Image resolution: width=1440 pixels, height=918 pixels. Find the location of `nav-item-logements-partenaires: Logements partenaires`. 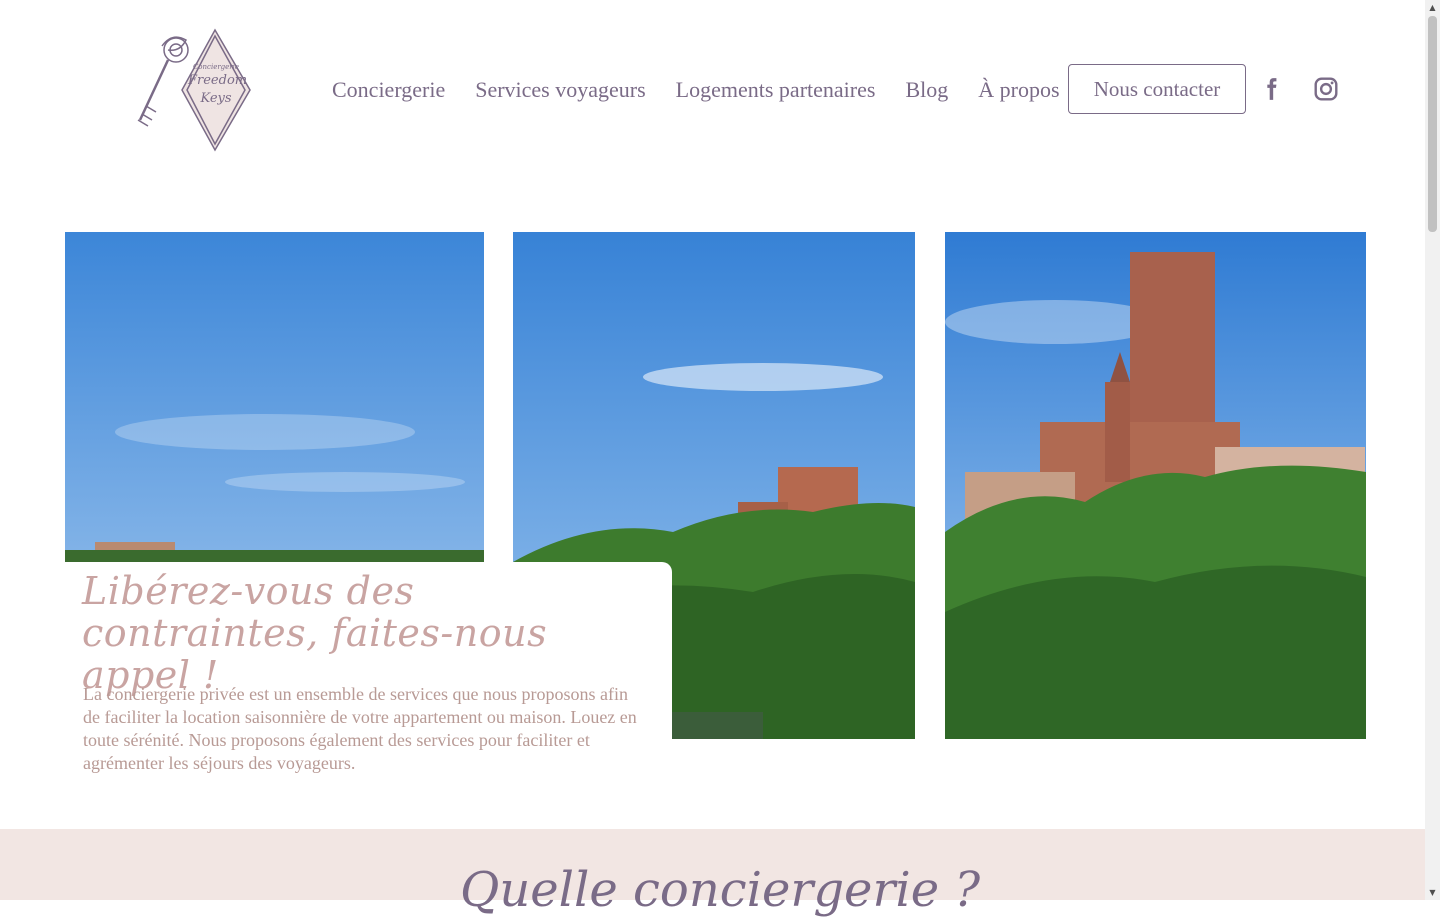

nav-item-logements-partenaires: Logements partenaires is located at coordinates (776, 90).